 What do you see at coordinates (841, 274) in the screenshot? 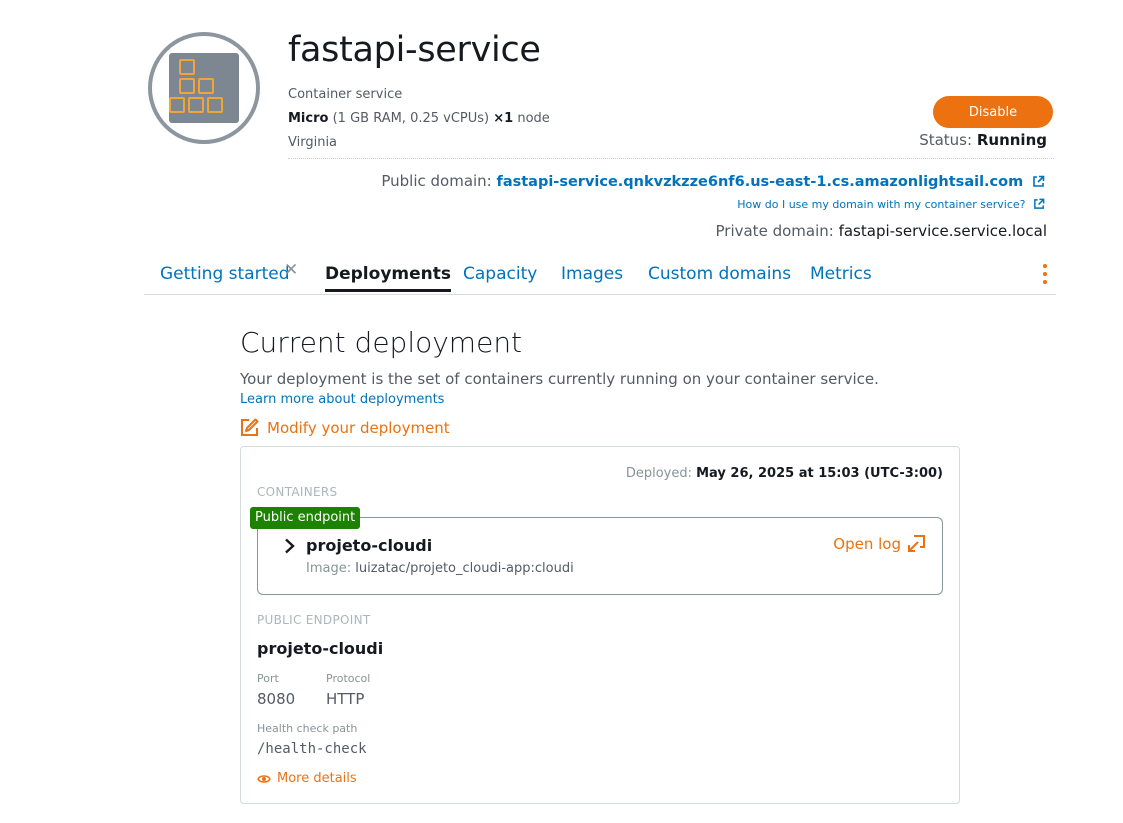
I see `tab-metrics: Metrics` at bounding box center [841, 274].